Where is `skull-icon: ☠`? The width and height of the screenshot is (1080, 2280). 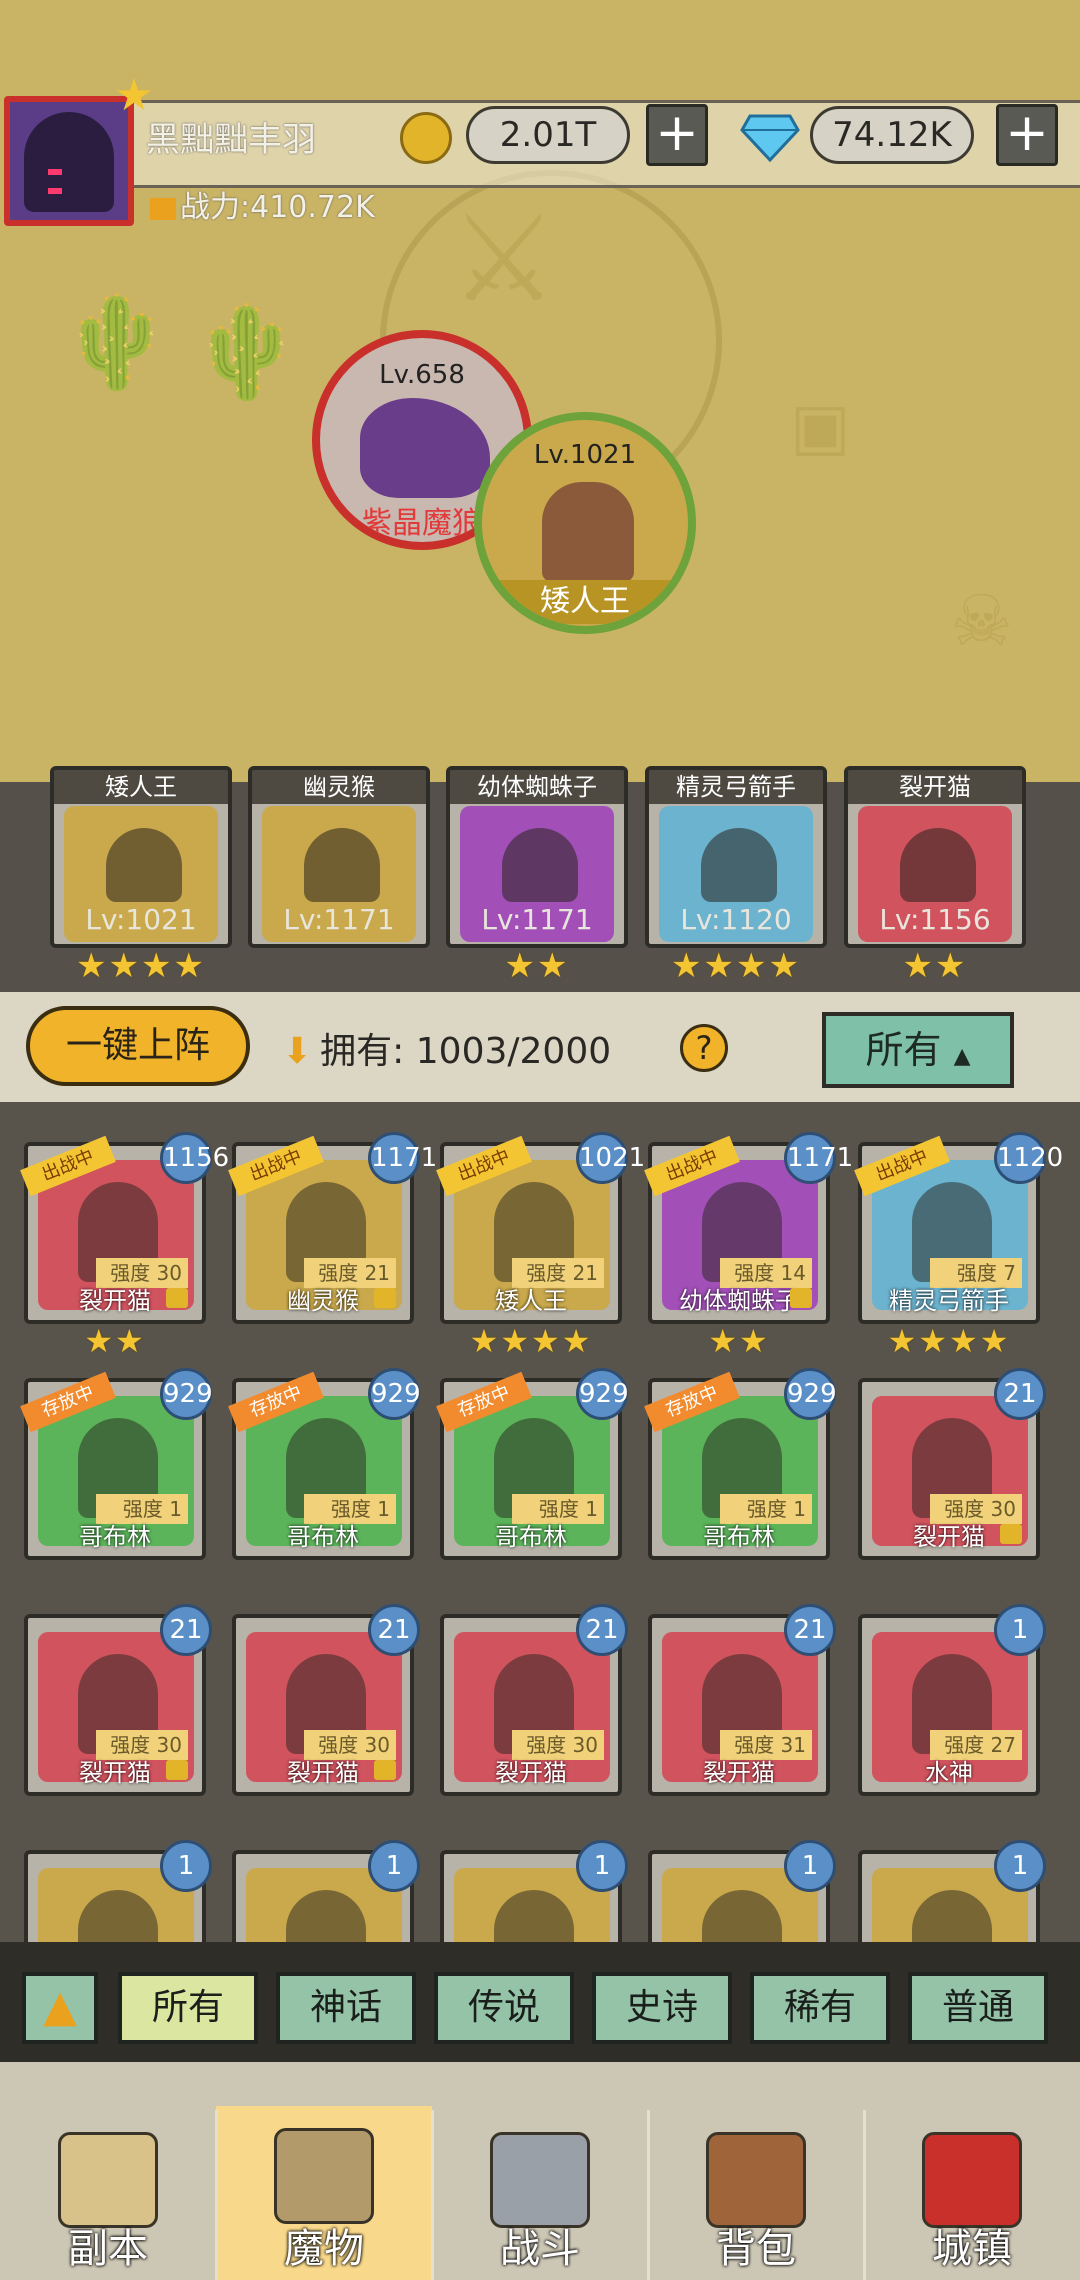
skull-icon: ☠ is located at coordinates (981, 621).